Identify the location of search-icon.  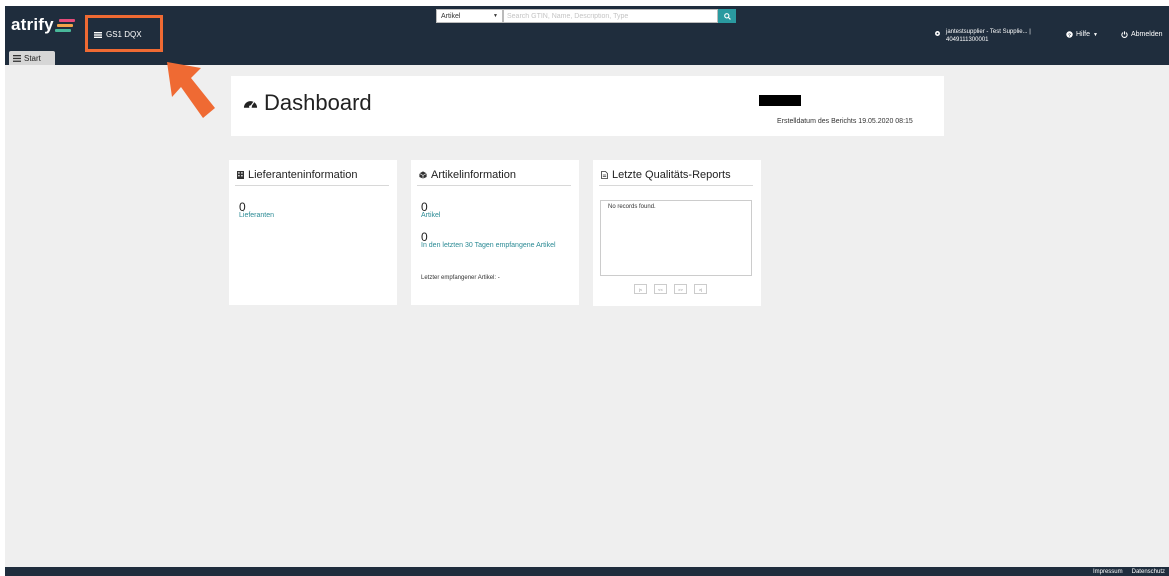
(727, 16).